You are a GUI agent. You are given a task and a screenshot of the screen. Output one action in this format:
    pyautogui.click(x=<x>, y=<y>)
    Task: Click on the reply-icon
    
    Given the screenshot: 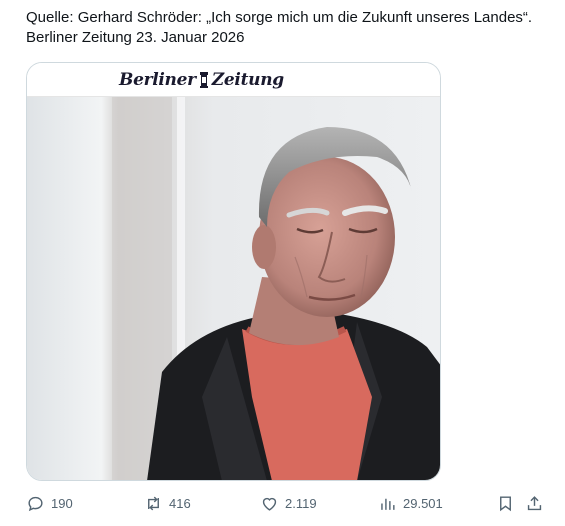 What is the action you would take?
    pyautogui.click(x=35, y=504)
    